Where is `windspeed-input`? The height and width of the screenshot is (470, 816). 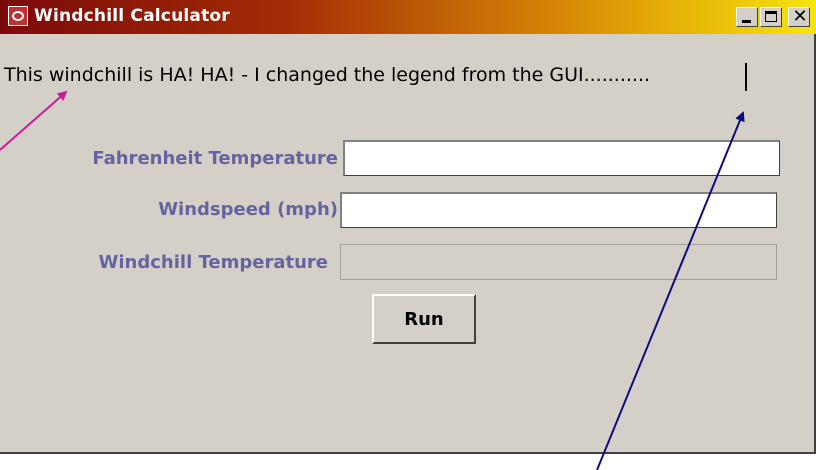 windspeed-input is located at coordinates (558, 210).